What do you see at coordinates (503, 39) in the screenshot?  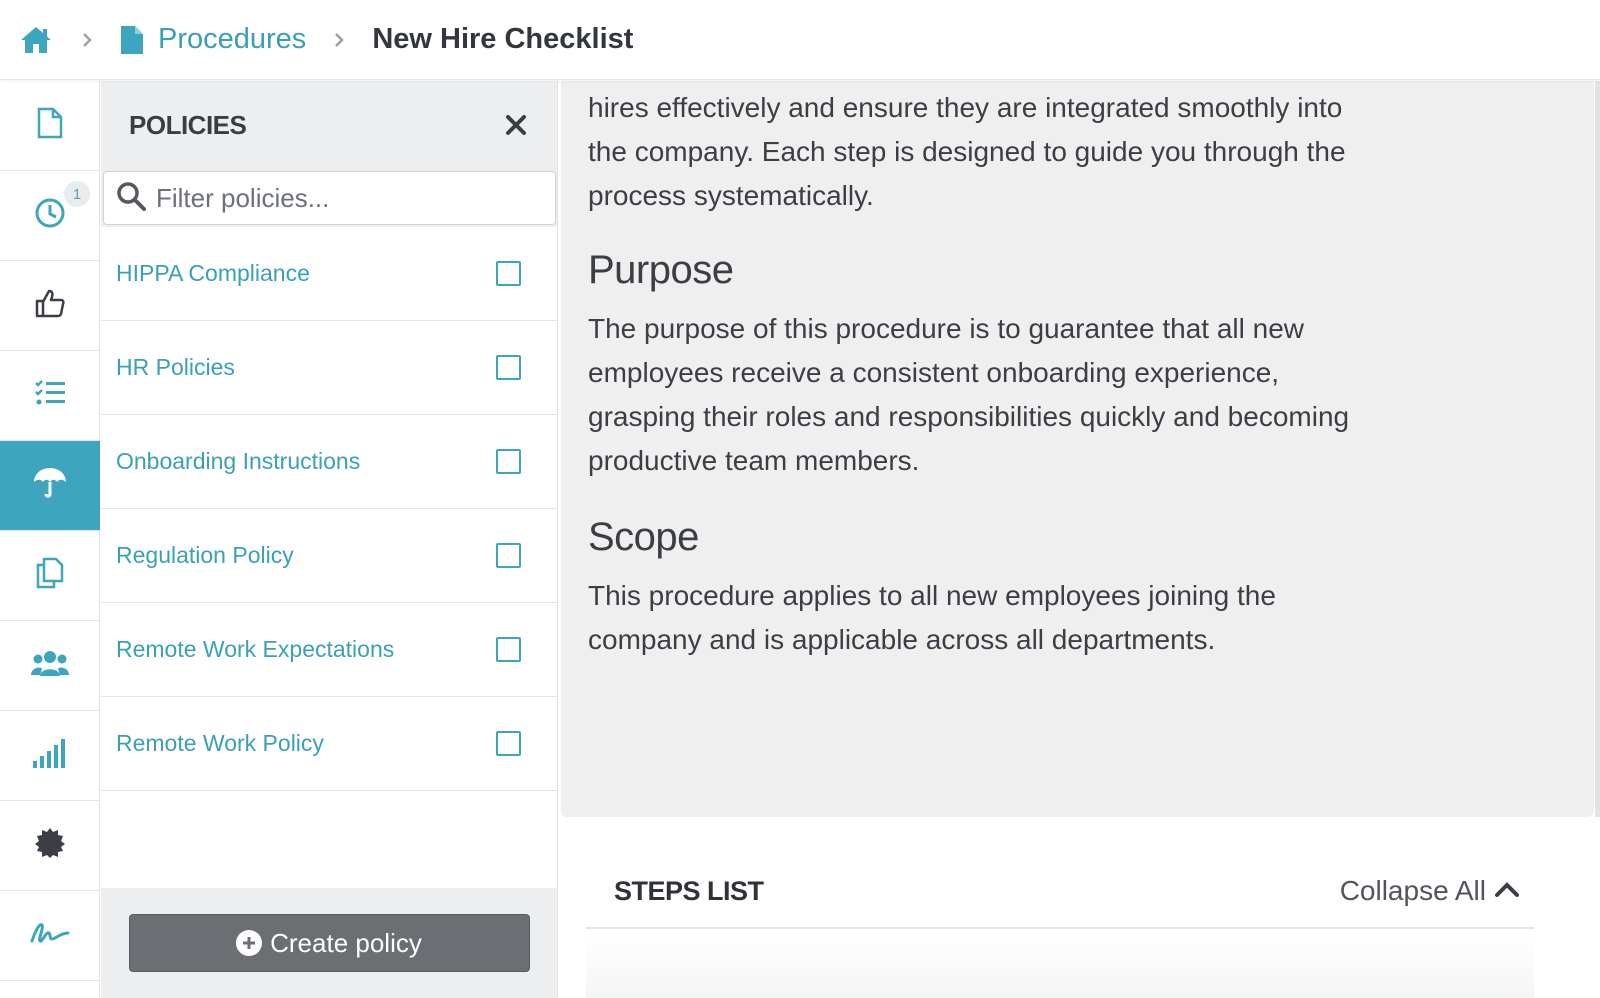 I see `page-title: New Hire Checklist` at bounding box center [503, 39].